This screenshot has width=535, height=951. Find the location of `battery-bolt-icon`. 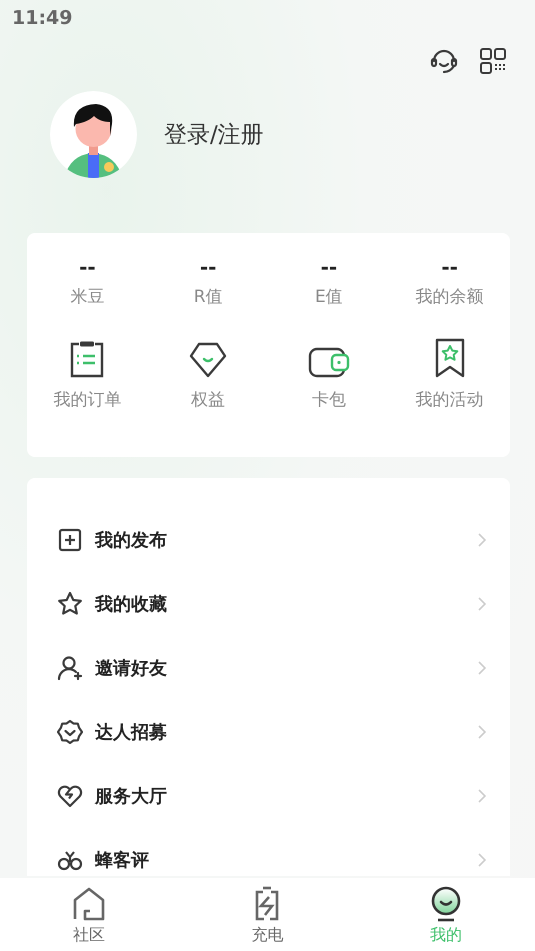

battery-bolt-icon is located at coordinates (267, 904).